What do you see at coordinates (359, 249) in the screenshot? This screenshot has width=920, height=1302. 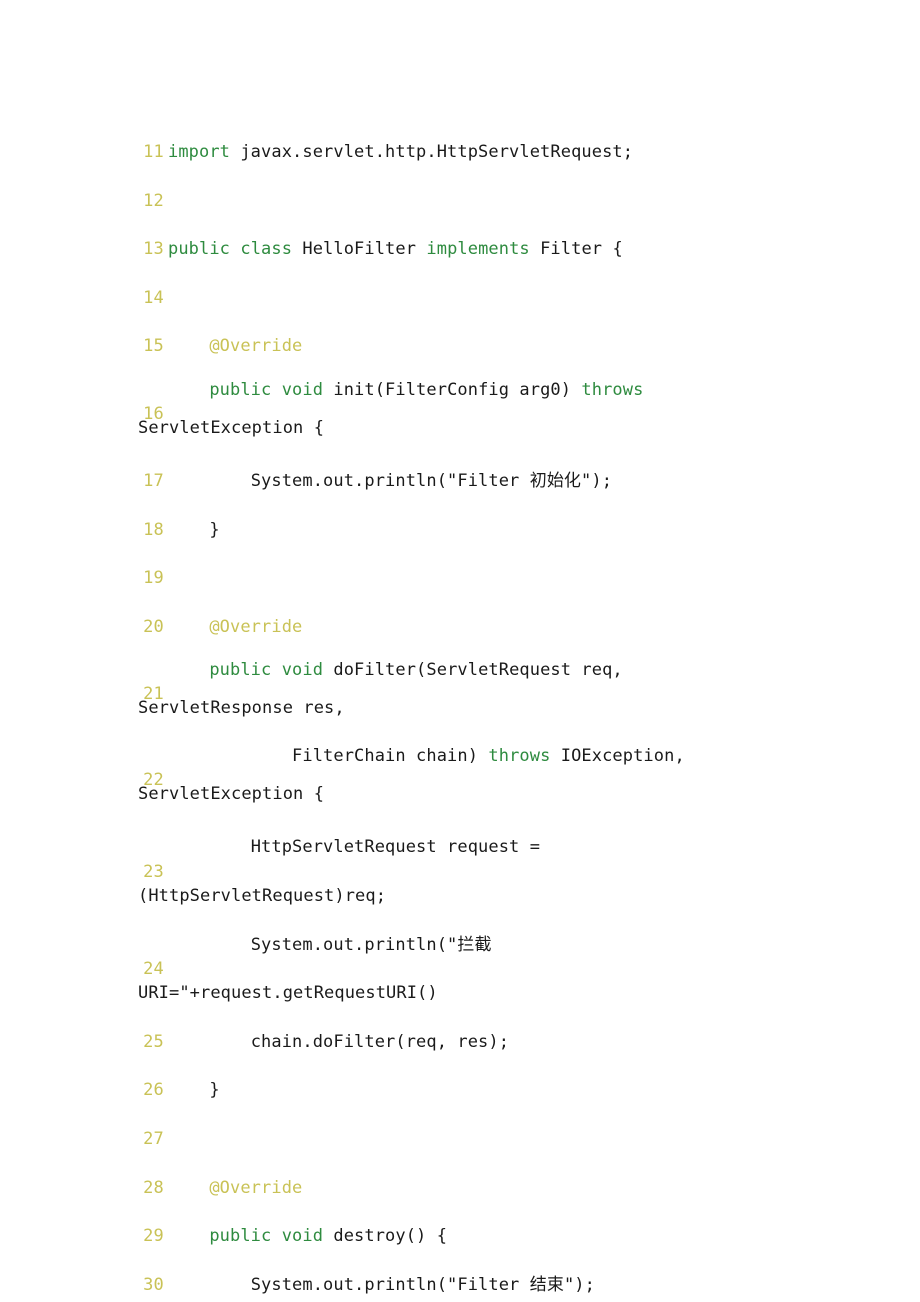 I see `code-token-txt: HelloFilter` at bounding box center [359, 249].